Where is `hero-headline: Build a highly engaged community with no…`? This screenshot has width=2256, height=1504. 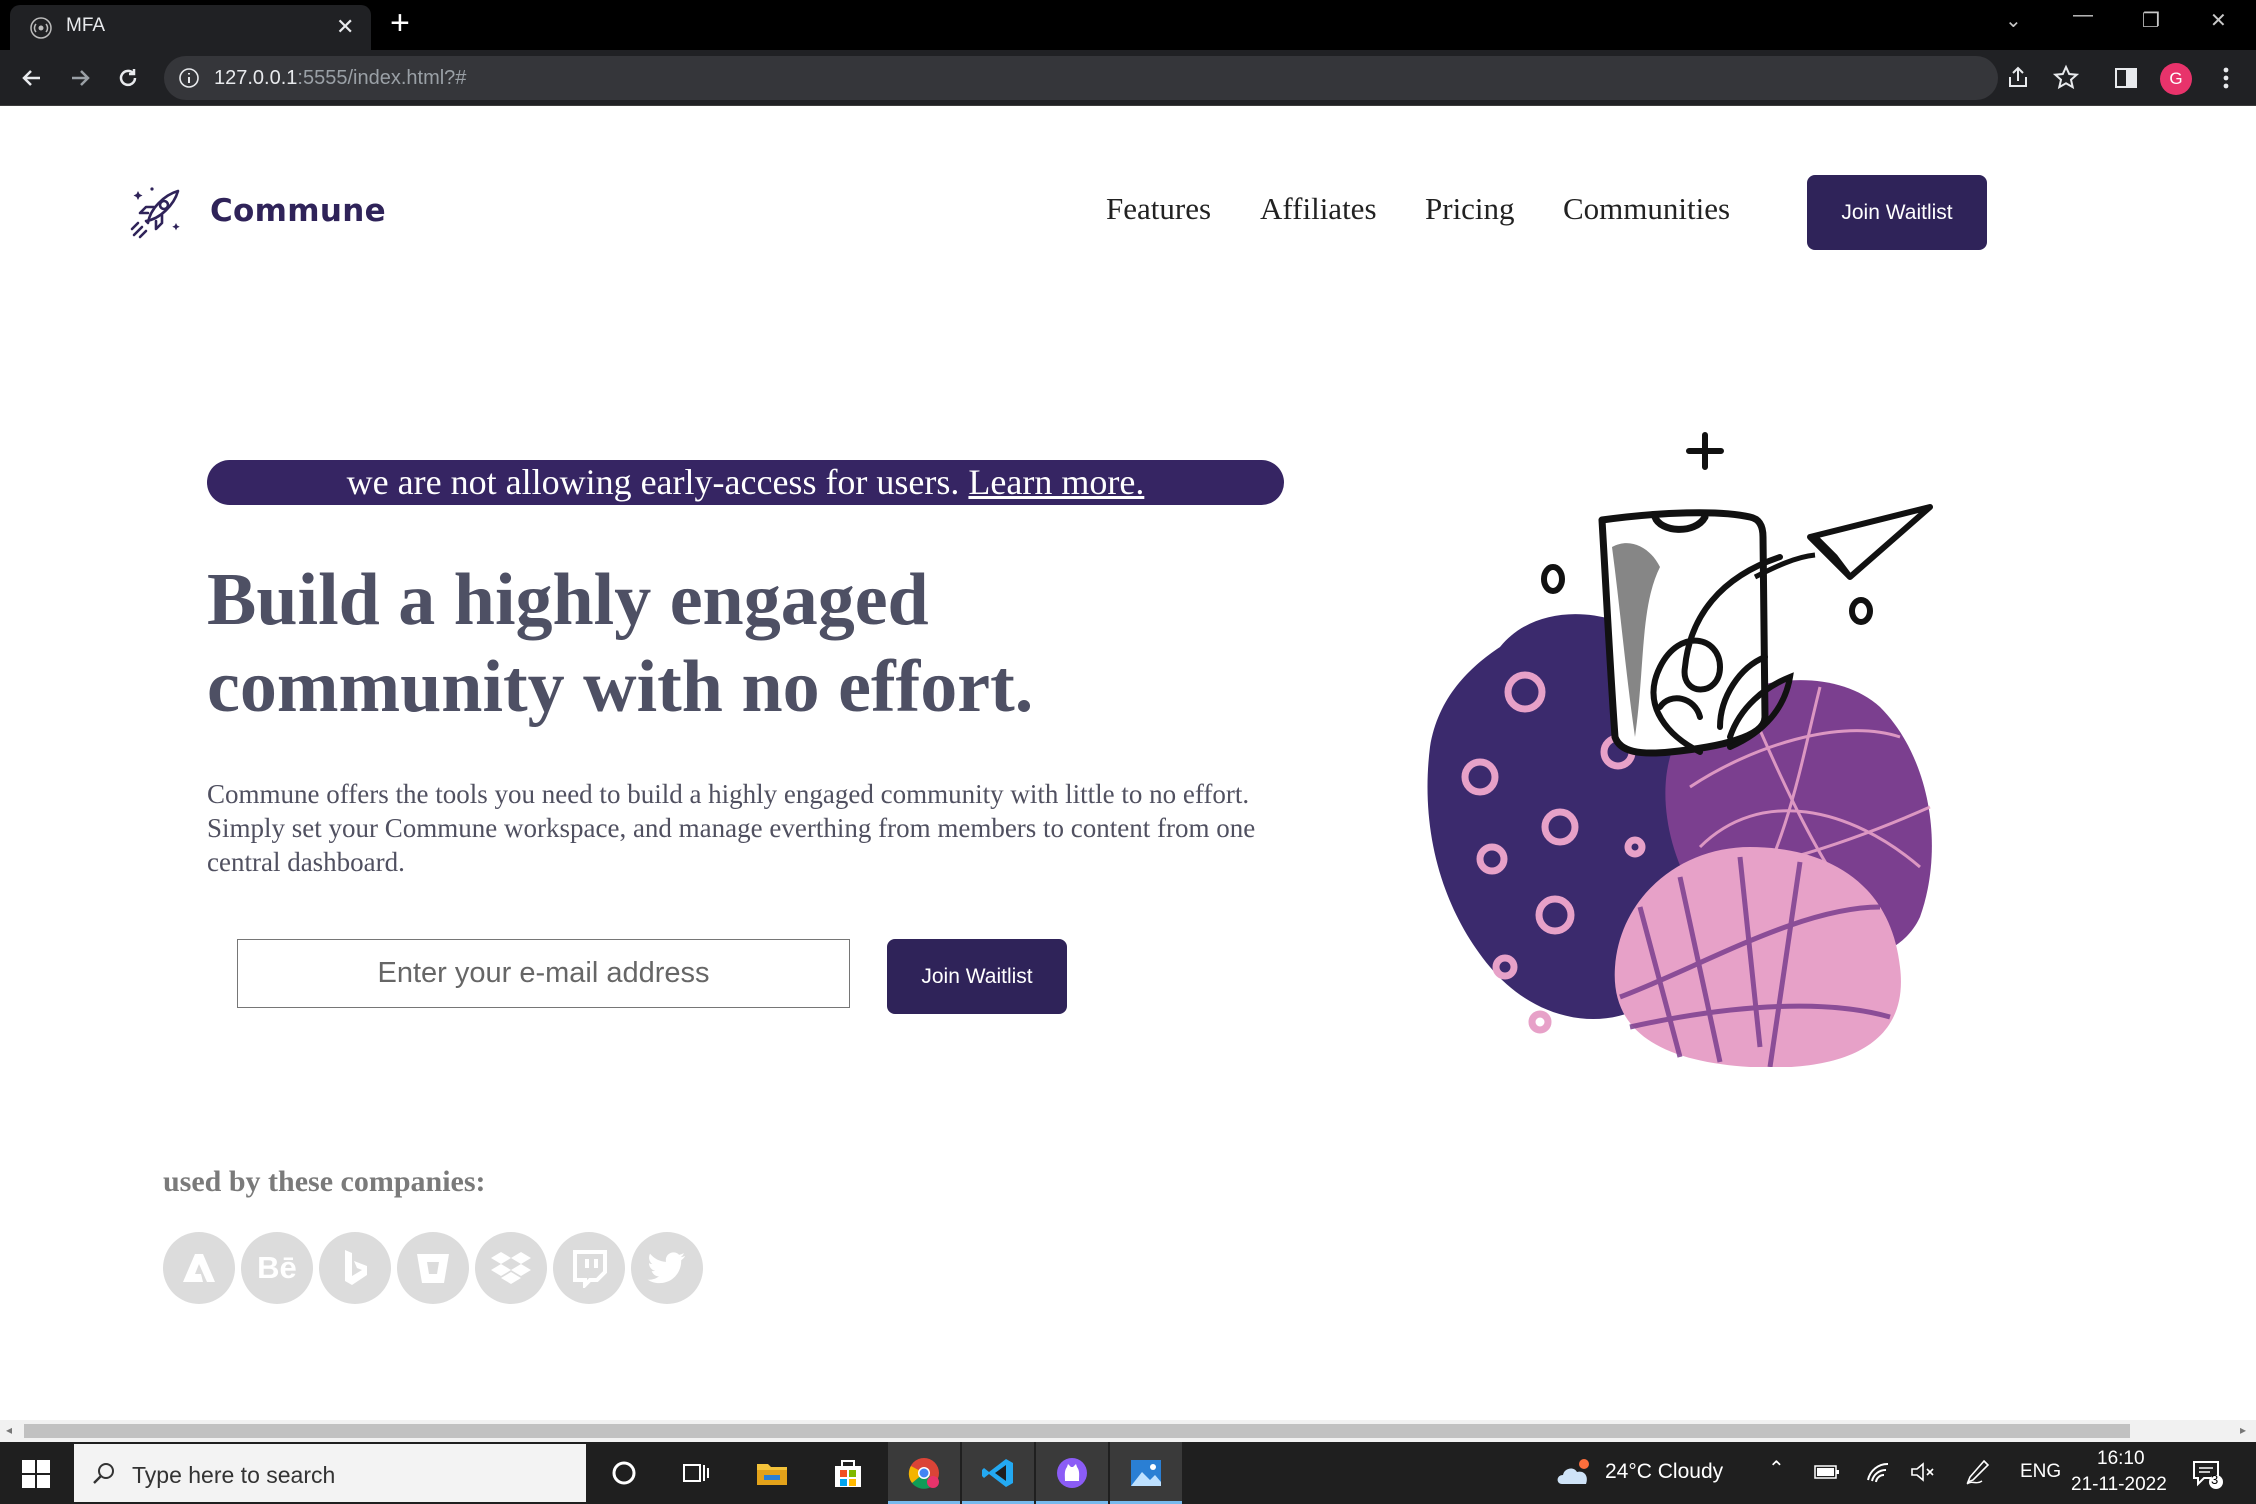 hero-headline: Build a highly engaged community with no… is located at coordinates (757, 644).